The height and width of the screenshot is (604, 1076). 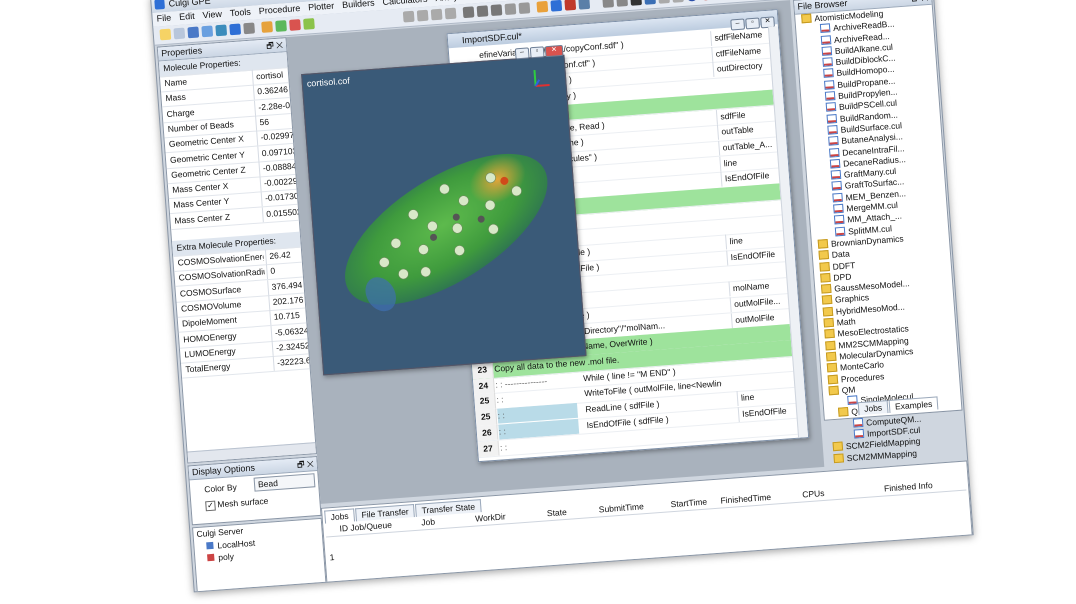 I want to click on script-editor-title: ImportSDF.cul*, so click(x=492, y=38).